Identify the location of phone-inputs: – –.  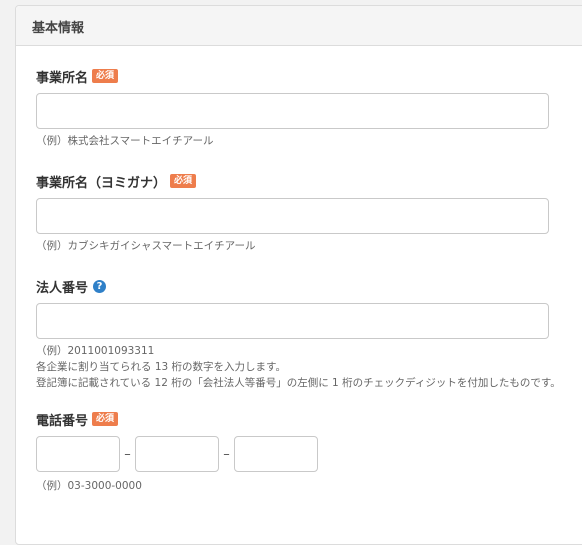
(309, 454).